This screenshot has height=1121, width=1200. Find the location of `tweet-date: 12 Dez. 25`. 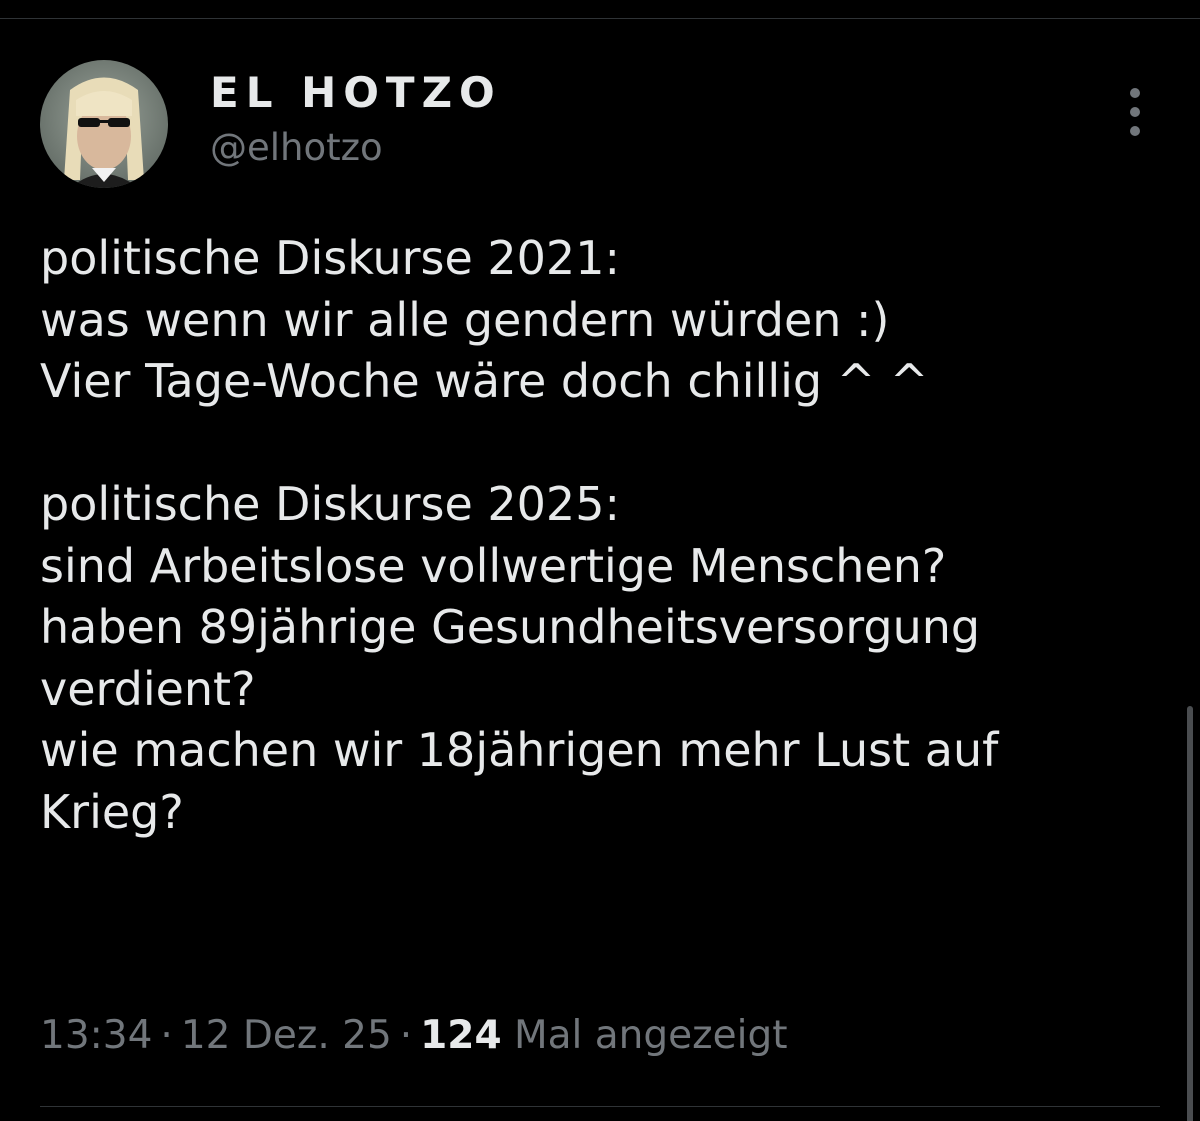

tweet-date: 12 Dez. 25 is located at coordinates (286, 1035).